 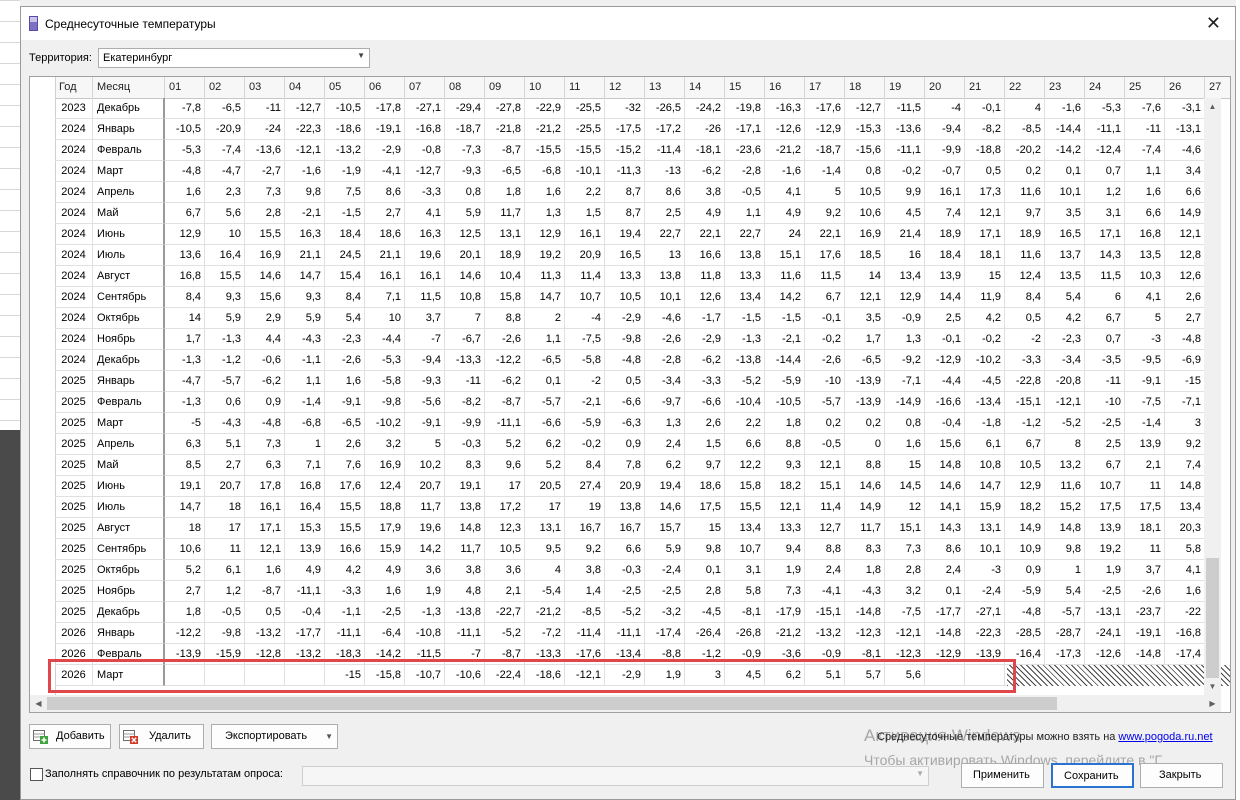 I want to click on temperature-cell: 8, so click(x=1065, y=444).